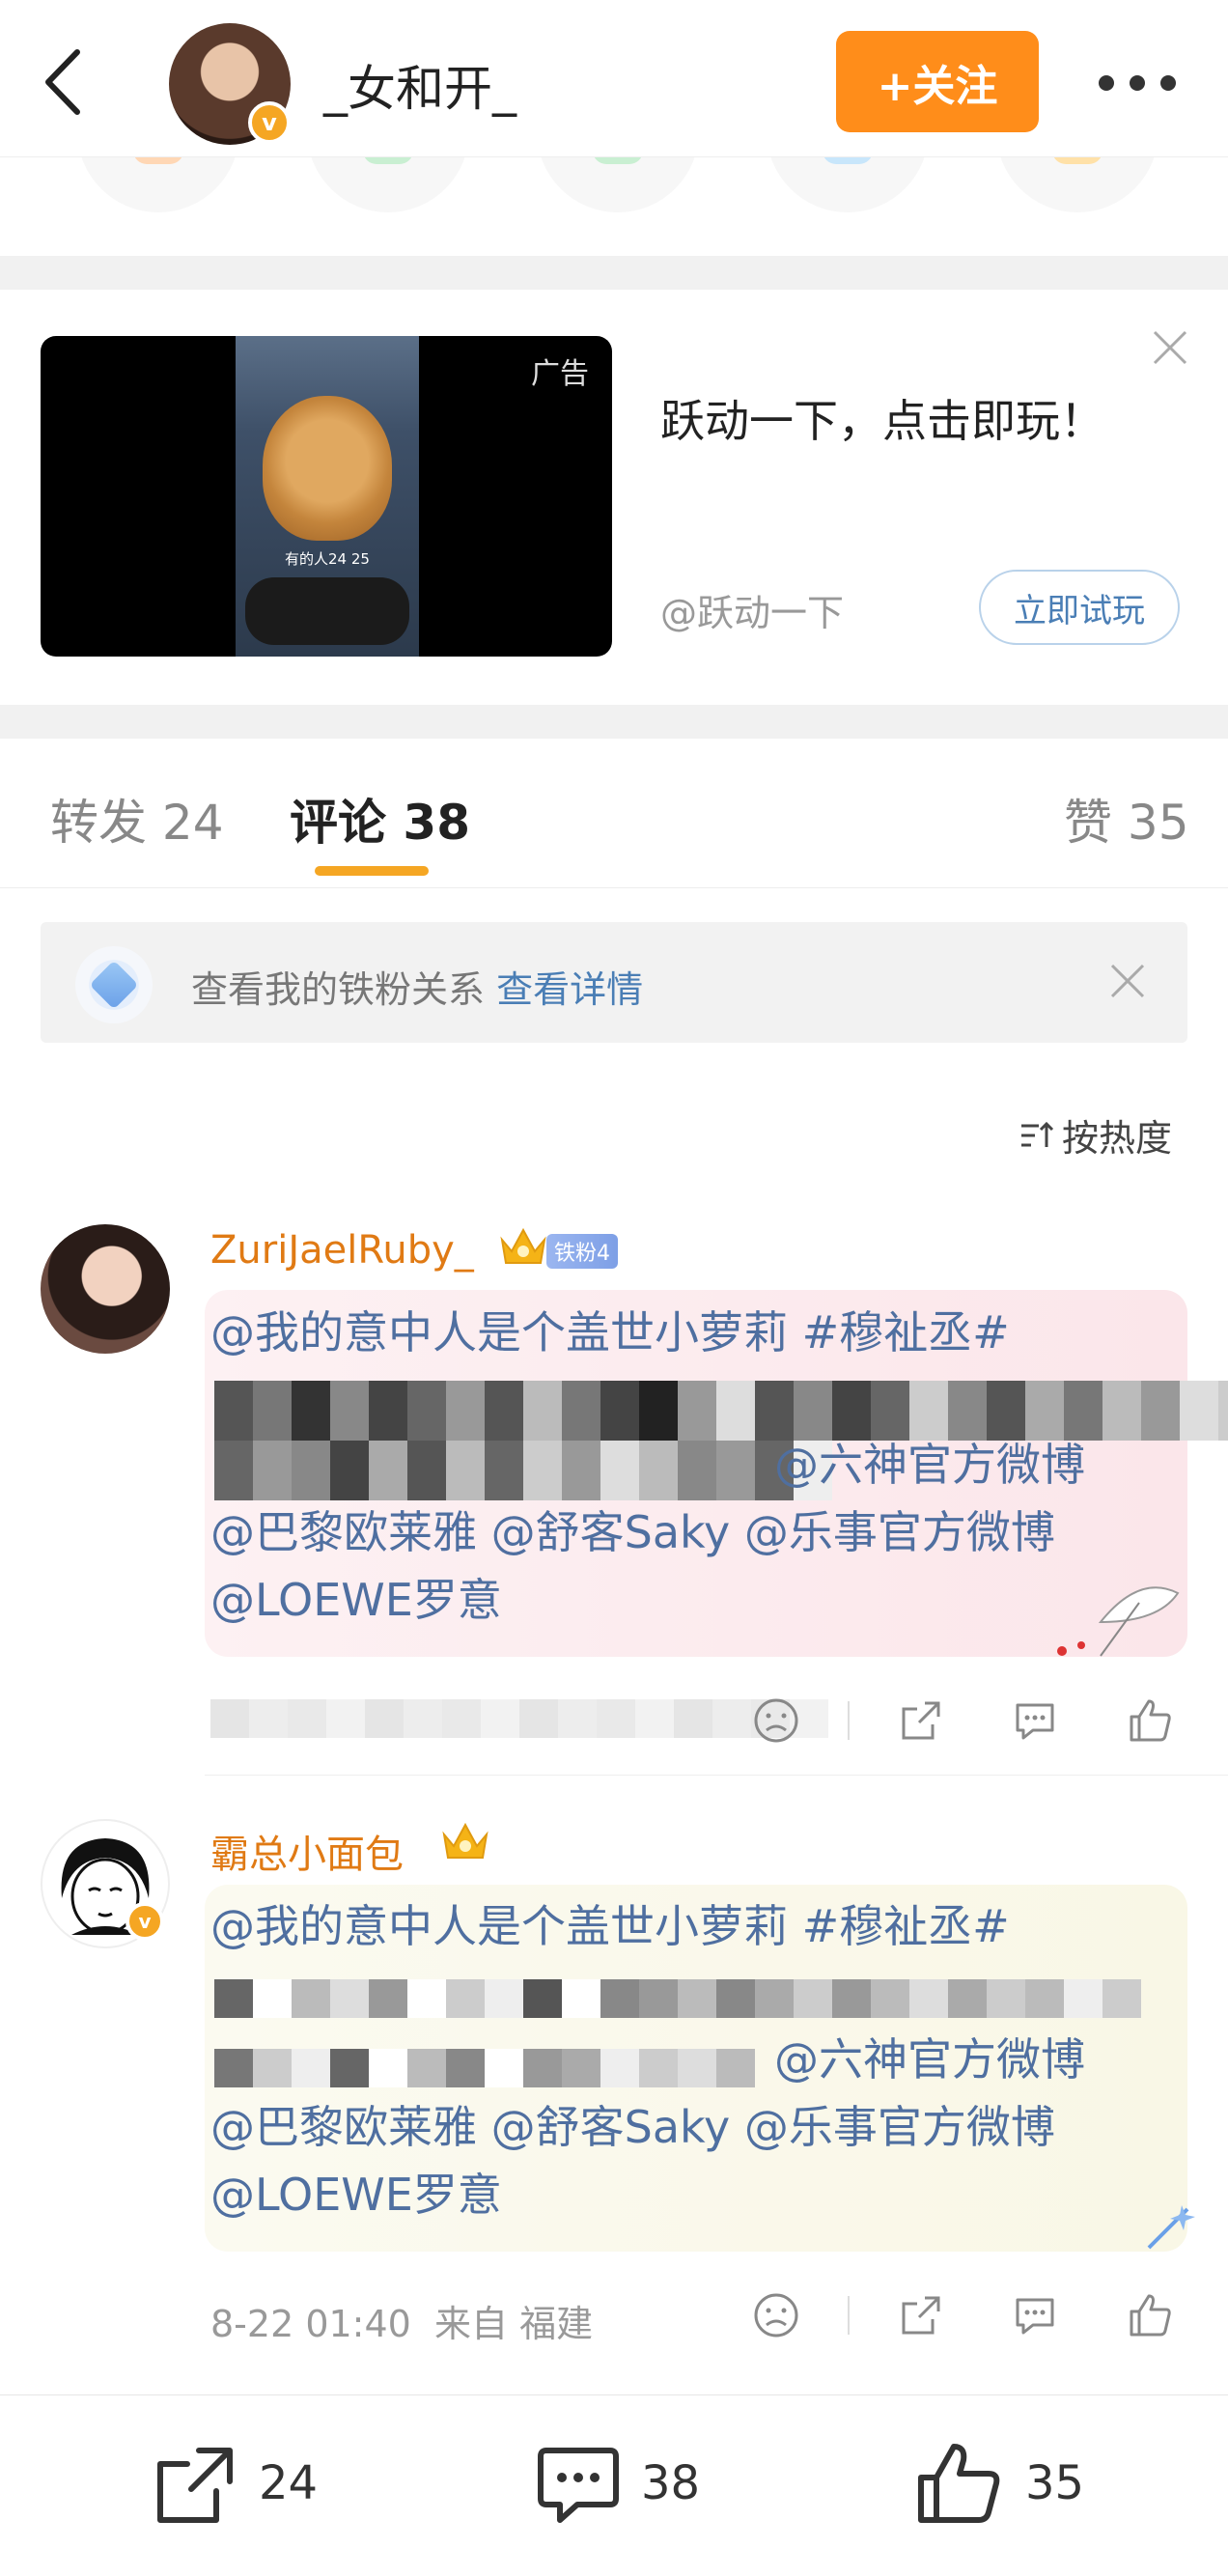 The width and height of the screenshot is (1228, 2576). I want to click on comment-meta: 8-22 01:40 来自 福建, so click(401, 2320).